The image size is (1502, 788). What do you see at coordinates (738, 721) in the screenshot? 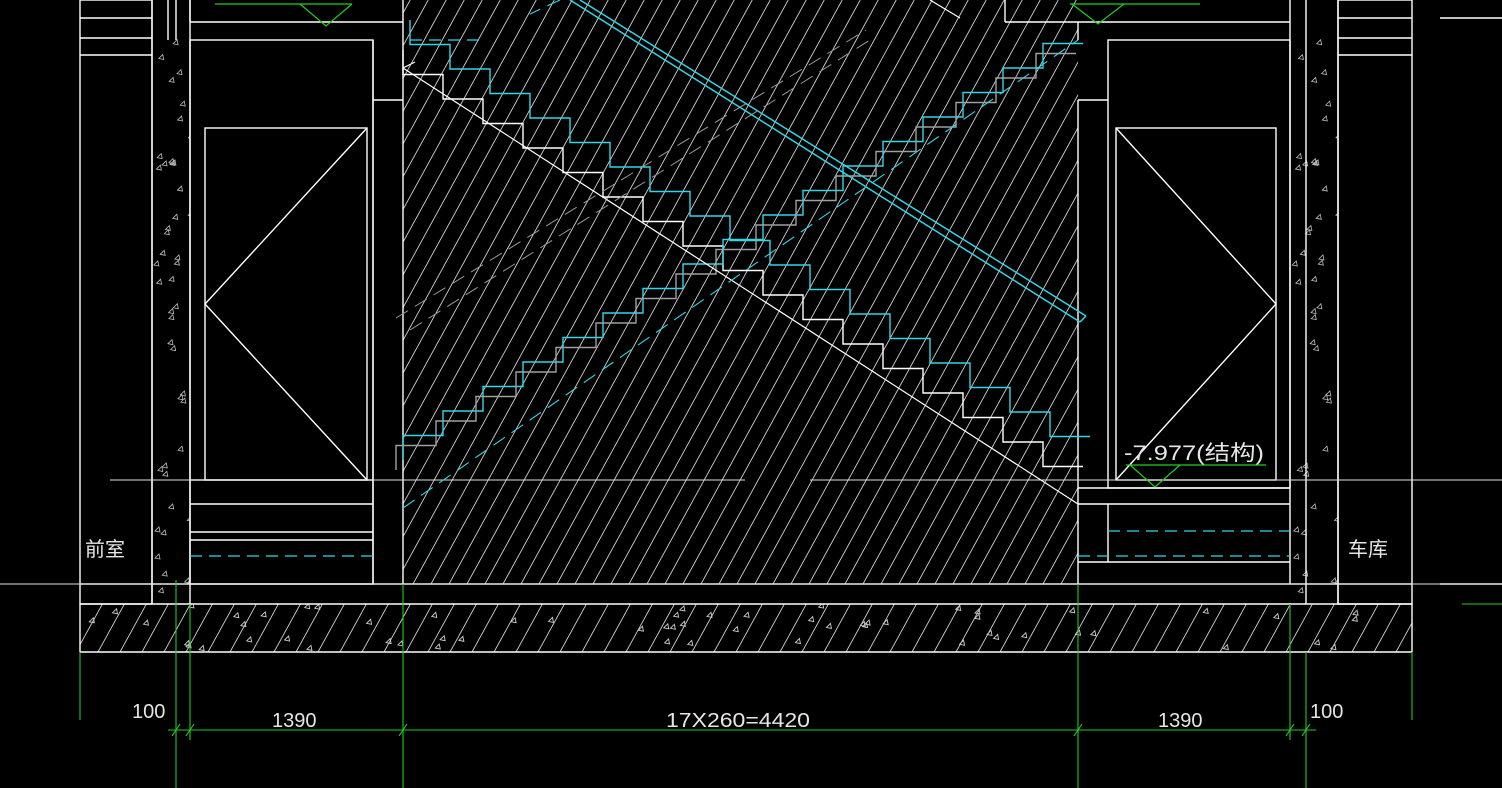
I see `dim-flight: 17X260=4420` at bounding box center [738, 721].